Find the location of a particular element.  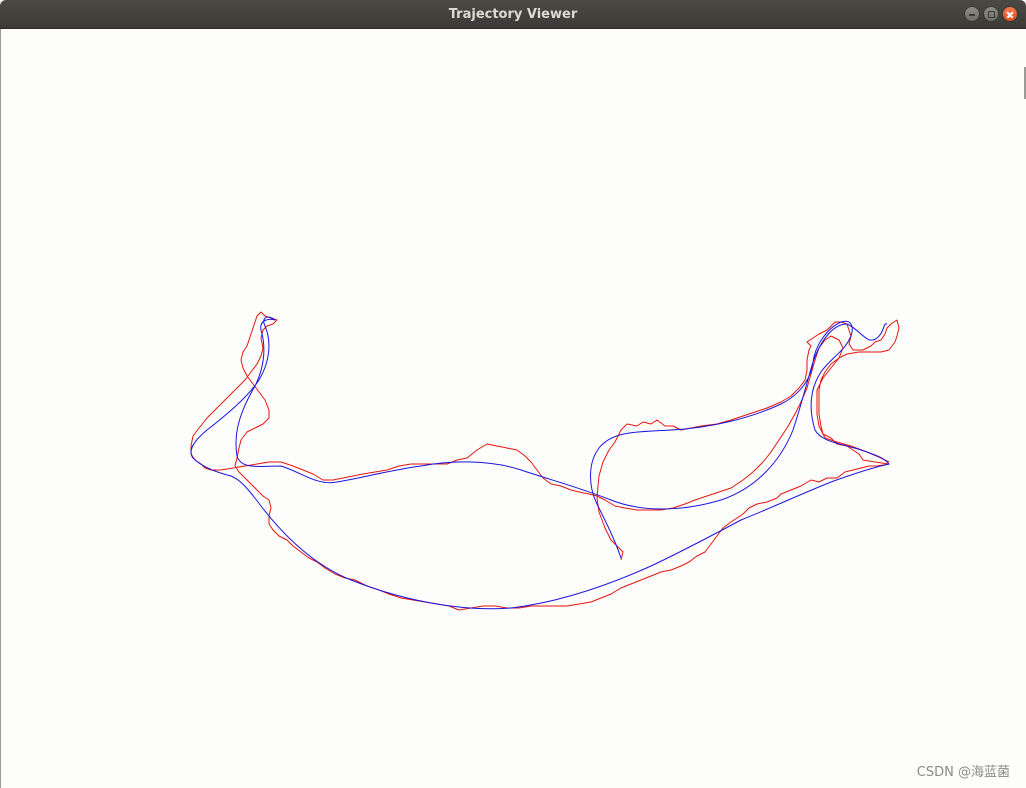

title-bar: Trajectory Viewer is located at coordinates (513, 14).